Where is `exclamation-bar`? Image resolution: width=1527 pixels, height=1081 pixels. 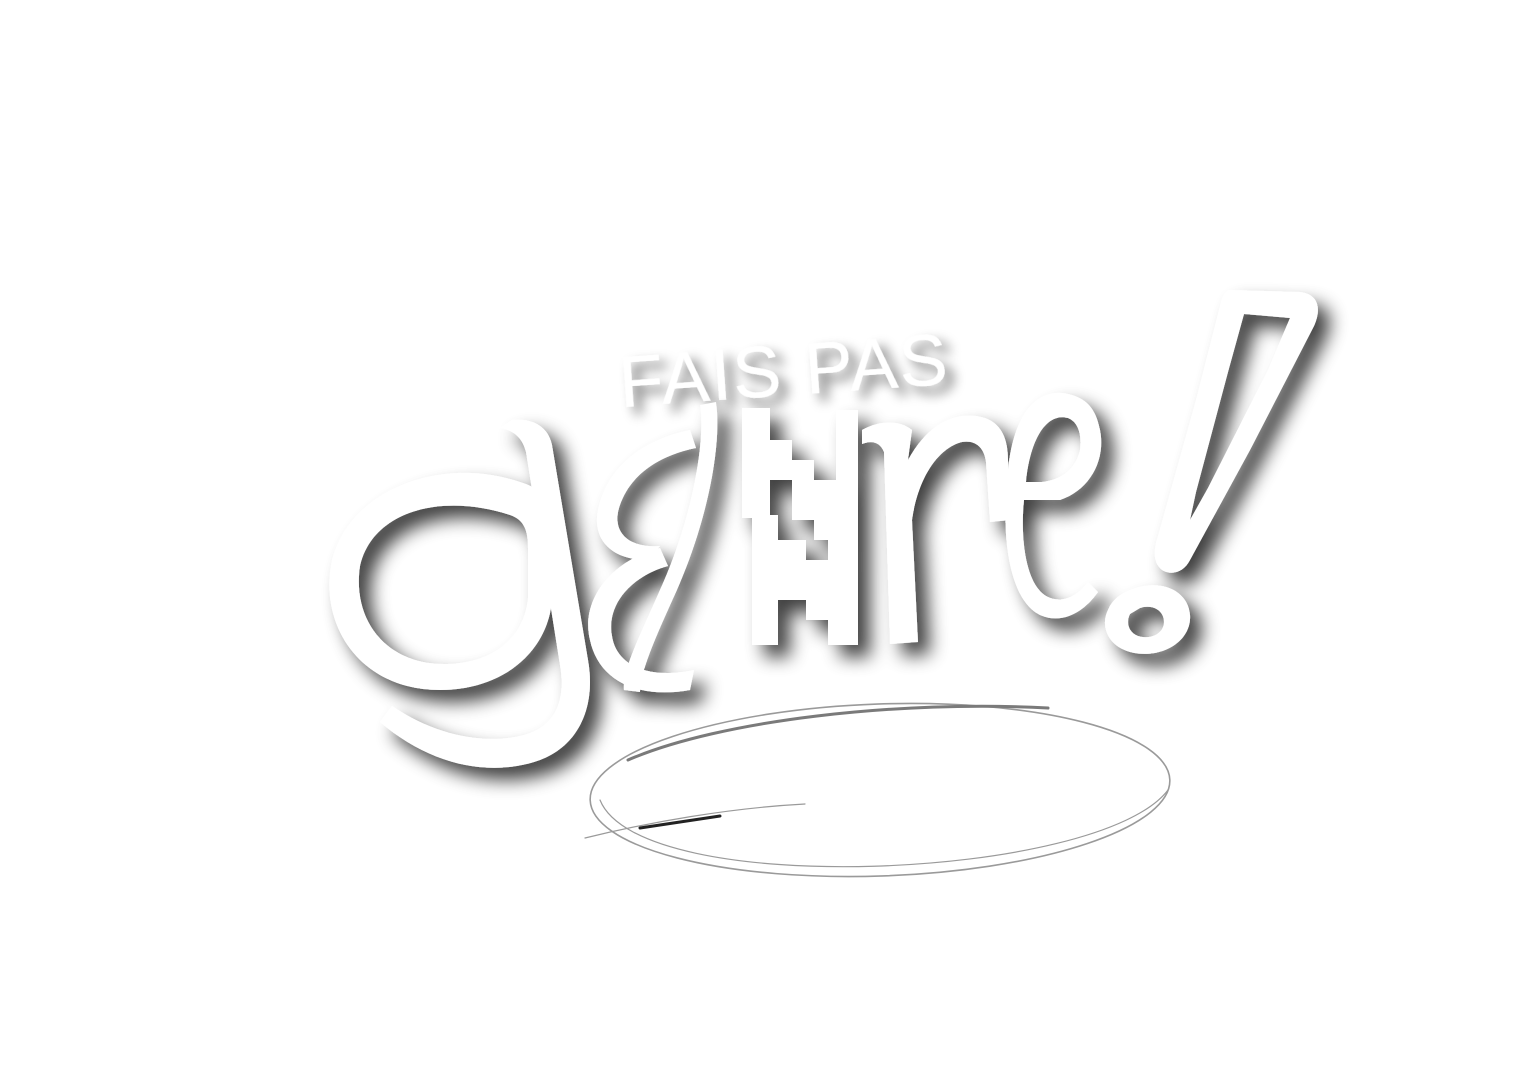 exclamation-bar is located at coordinates (1236, 431).